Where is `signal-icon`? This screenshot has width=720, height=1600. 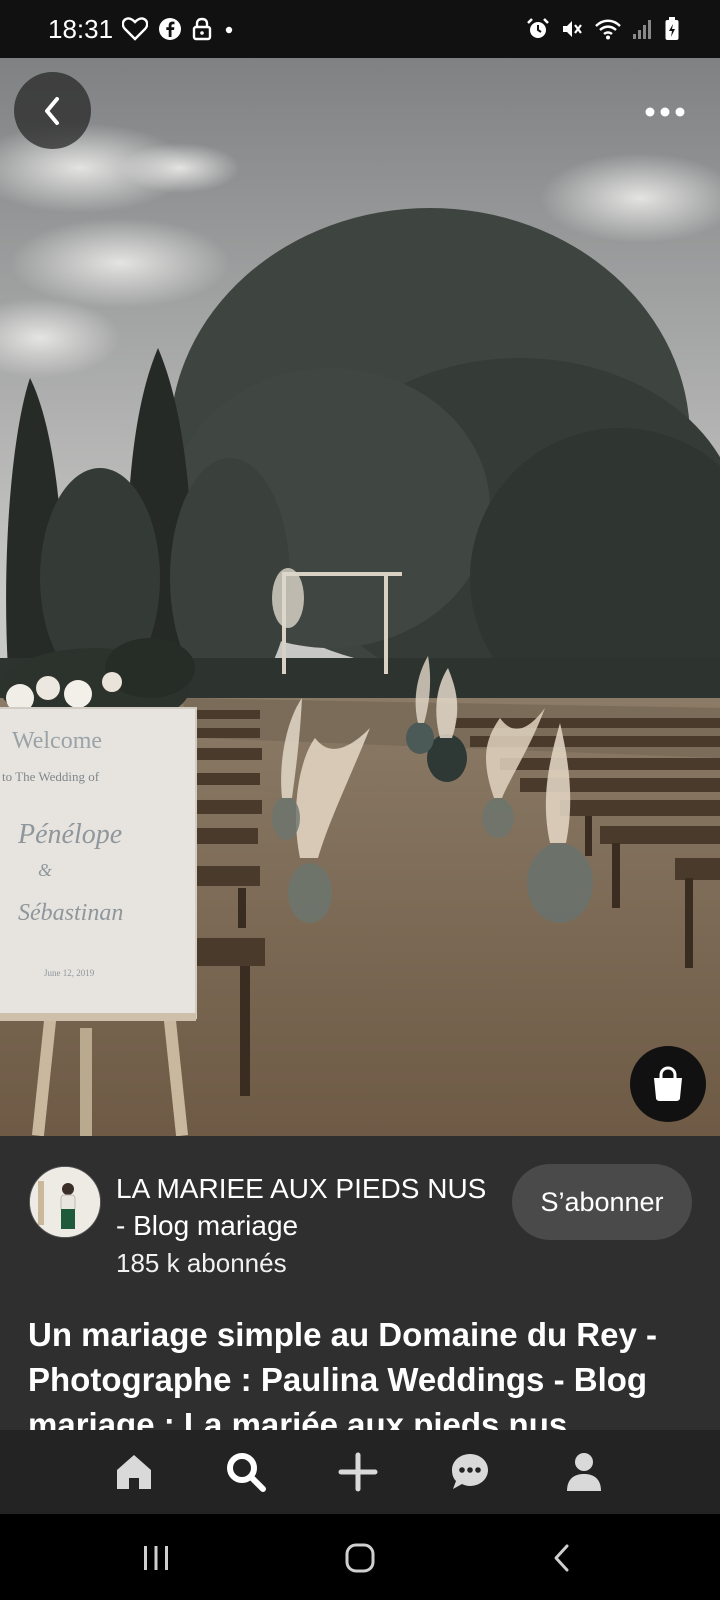 signal-icon is located at coordinates (643, 29).